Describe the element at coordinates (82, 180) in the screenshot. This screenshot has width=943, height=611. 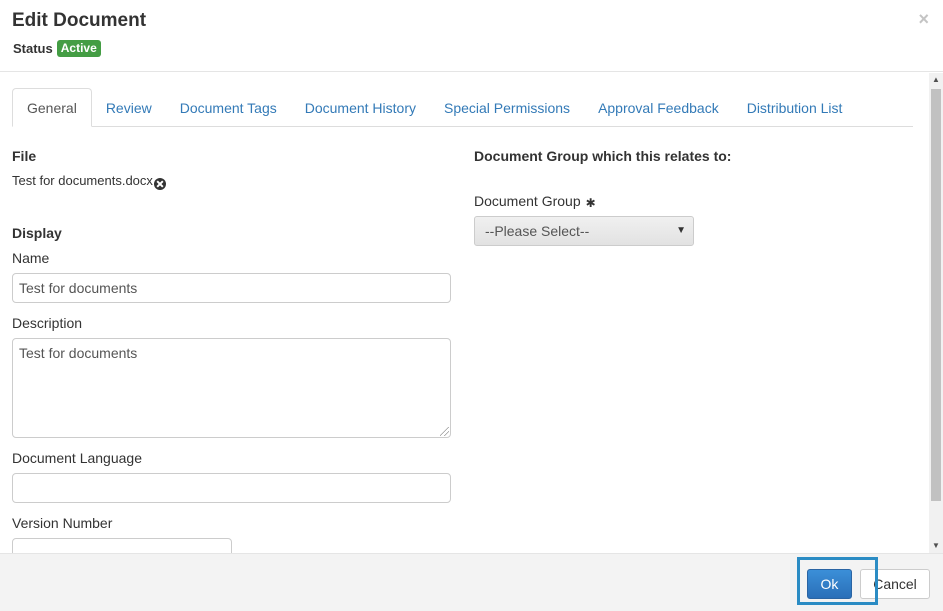
I see `file-name: Test for documents.docx` at that location.